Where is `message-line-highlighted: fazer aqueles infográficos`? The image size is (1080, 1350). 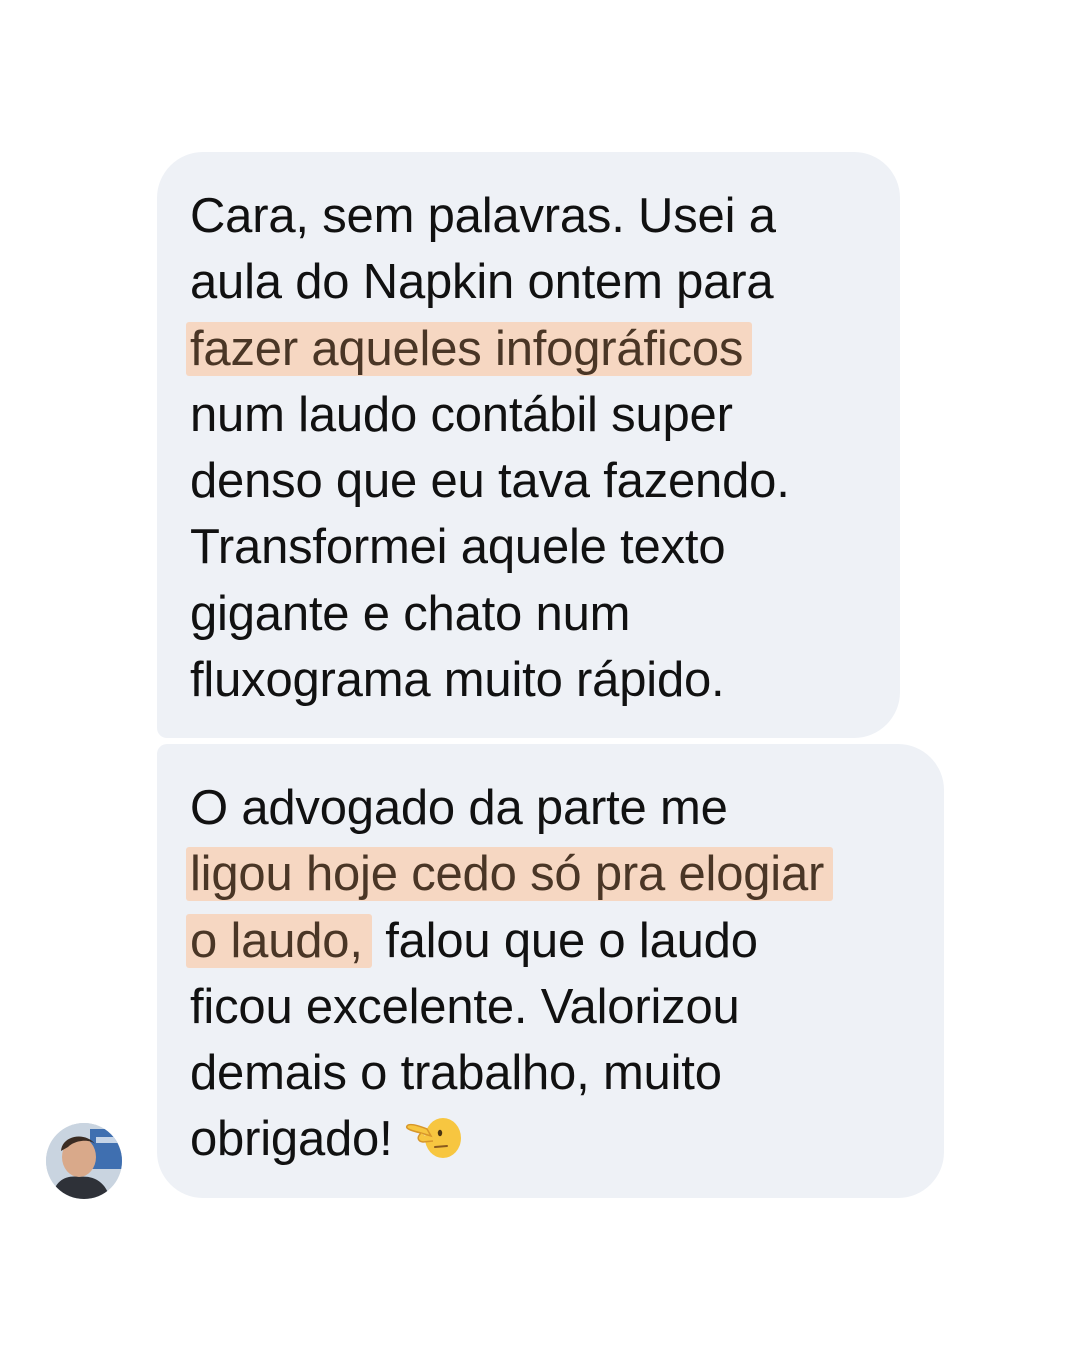 message-line-highlighted: fazer aqueles infográficos is located at coordinates (533, 349).